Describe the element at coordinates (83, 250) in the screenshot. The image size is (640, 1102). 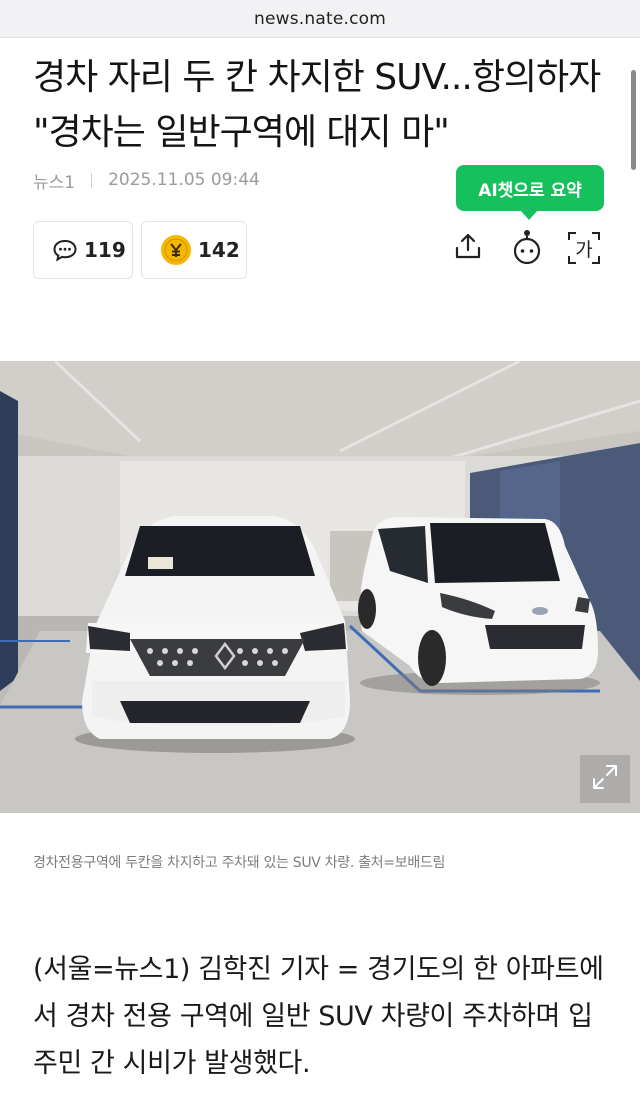
I see `comments-button: 119` at that location.